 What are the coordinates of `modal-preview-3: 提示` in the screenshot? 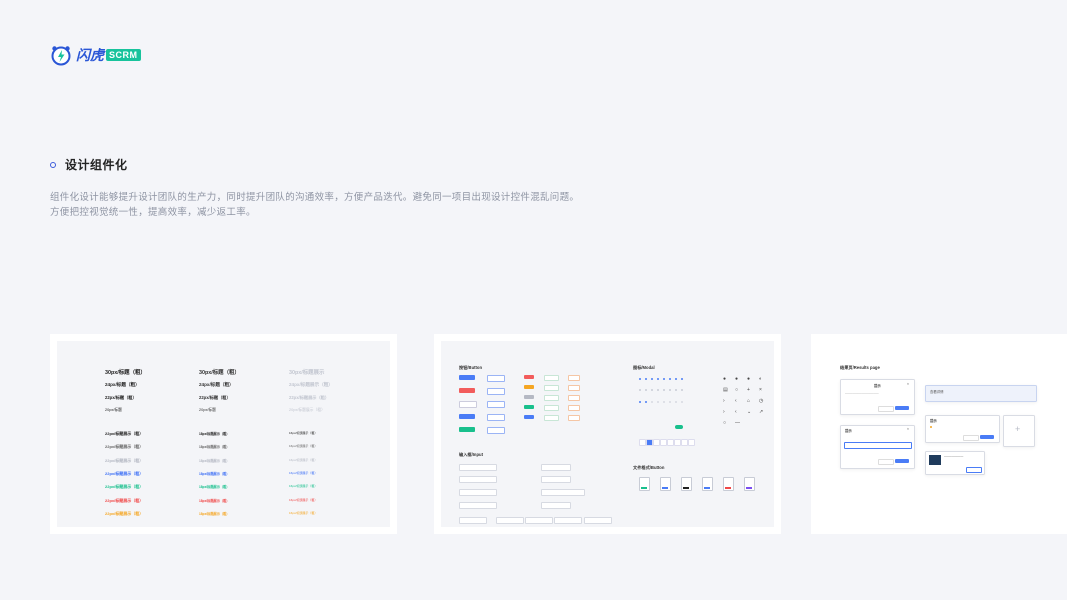 It's located at (962, 429).